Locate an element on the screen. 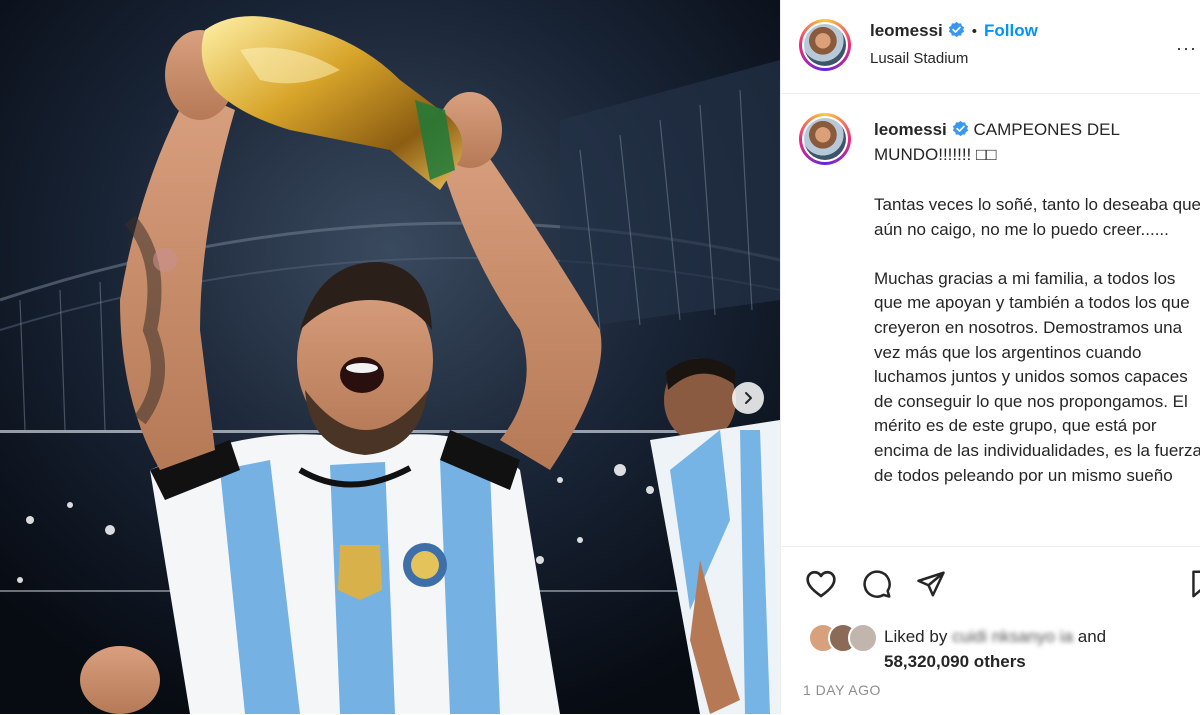 The width and height of the screenshot is (1200, 715). liked-by-user: cuidi nksanyo ia is located at coordinates (1012, 636).